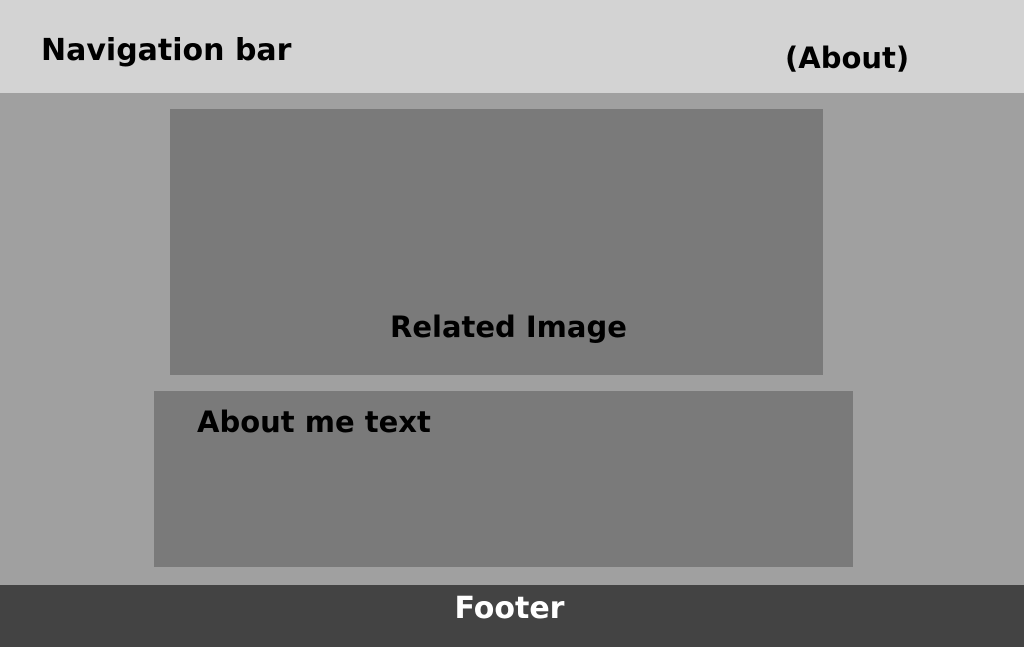  Describe the element at coordinates (166, 50) in the screenshot. I see `navigation-bar-label: Navigation bar` at that location.